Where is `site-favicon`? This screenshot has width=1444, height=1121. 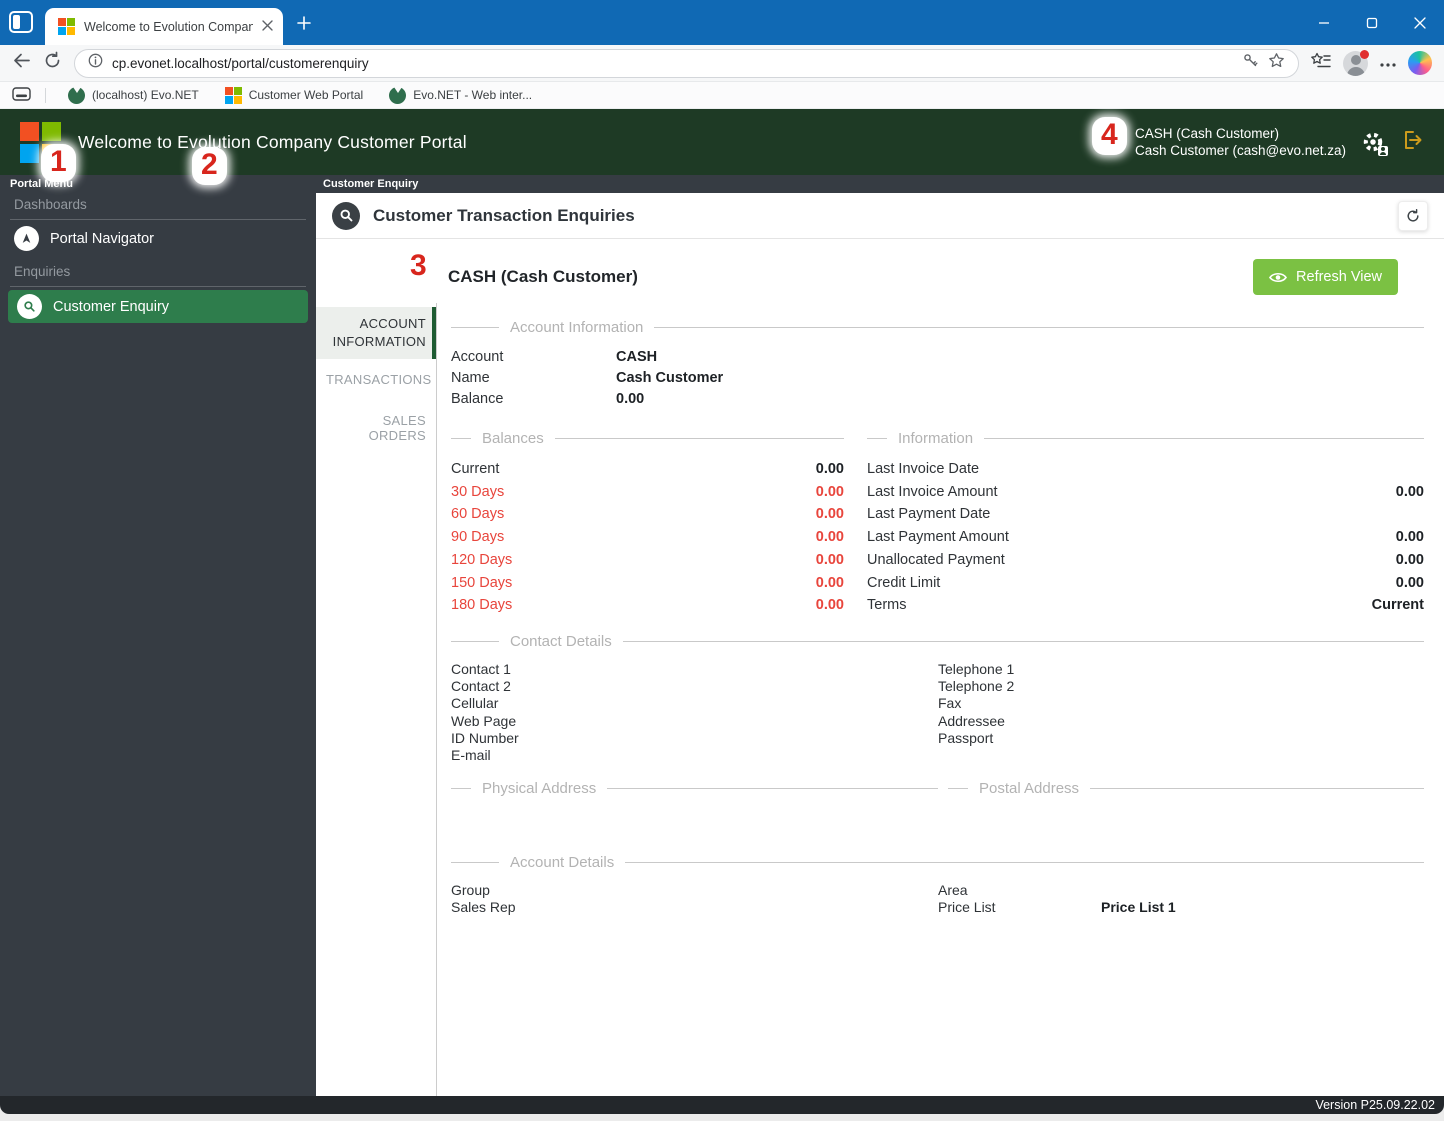 site-favicon is located at coordinates (66, 26).